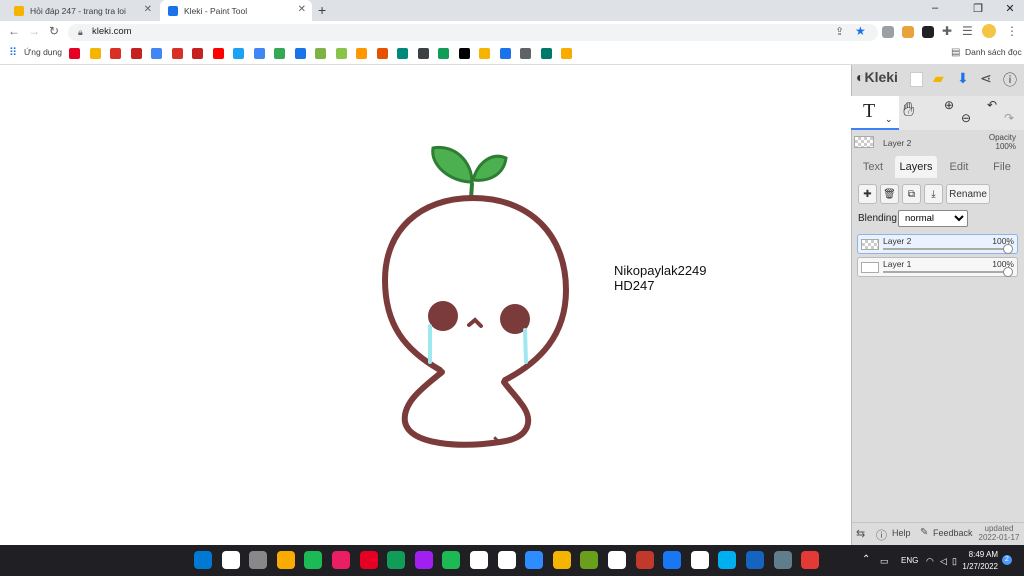  I want to click on extension-s-icon, so click(888, 32).